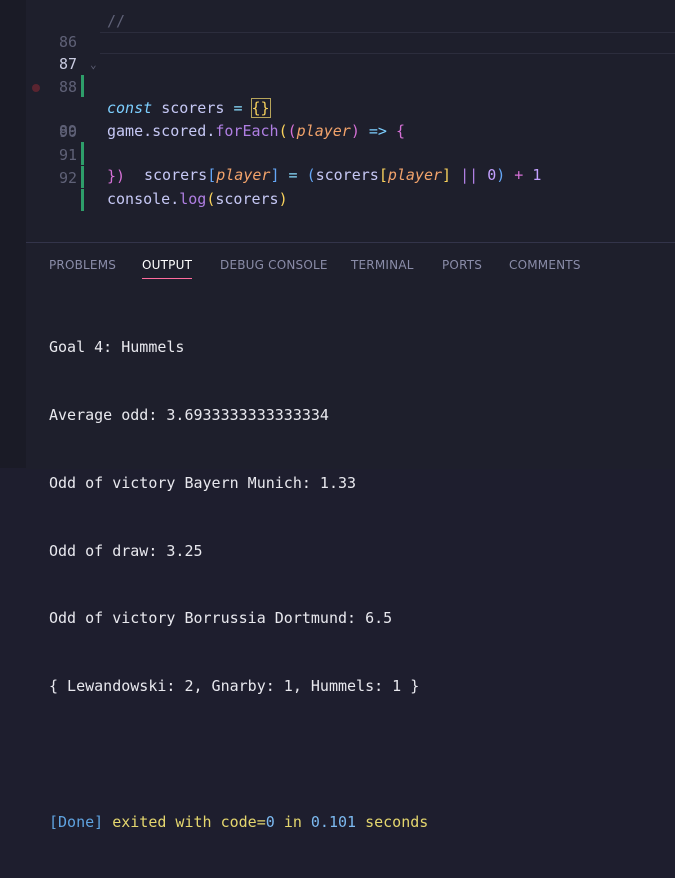  Describe the element at coordinates (462, 265) in the screenshot. I see `tab-ports: PORTS` at that location.